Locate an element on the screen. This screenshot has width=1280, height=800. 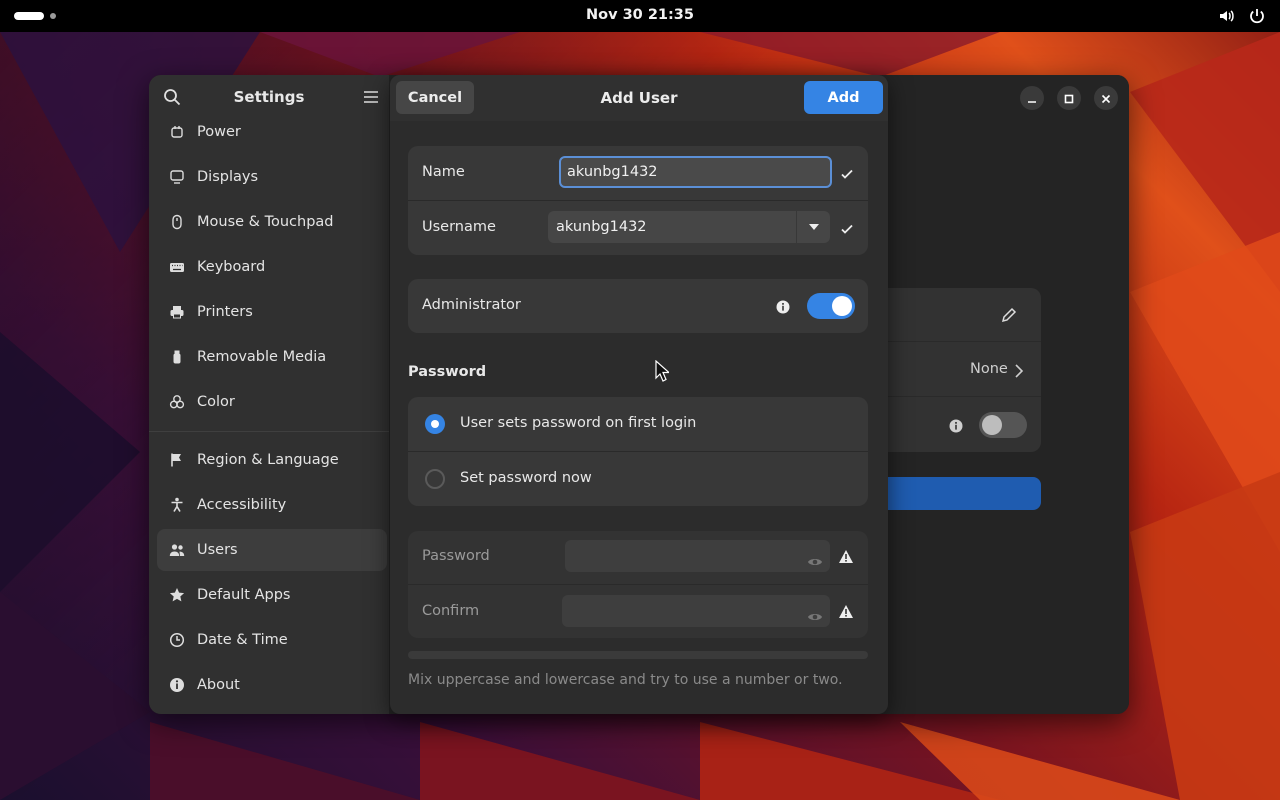
password-section-title: Password is located at coordinates (447, 372).